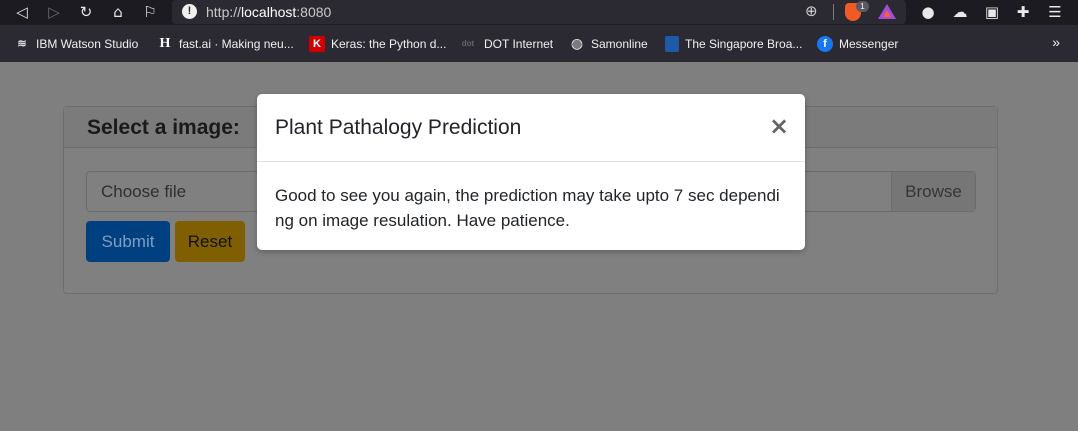 This screenshot has width=1078, height=431. Describe the element at coordinates (811, 11) in the screenshot. I see `zoom-icon: ⊕` at that location.